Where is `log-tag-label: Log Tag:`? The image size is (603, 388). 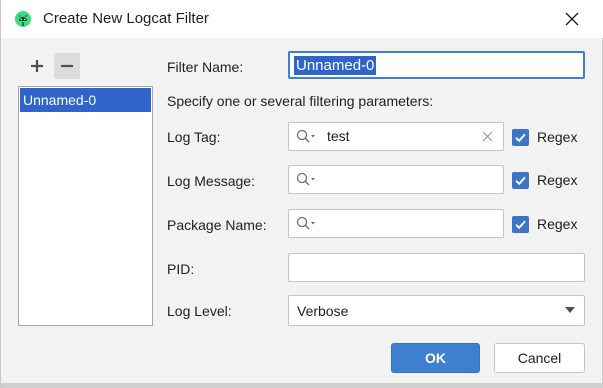
log-tag-label: Log Tag: is located at coordinates (194, 137).